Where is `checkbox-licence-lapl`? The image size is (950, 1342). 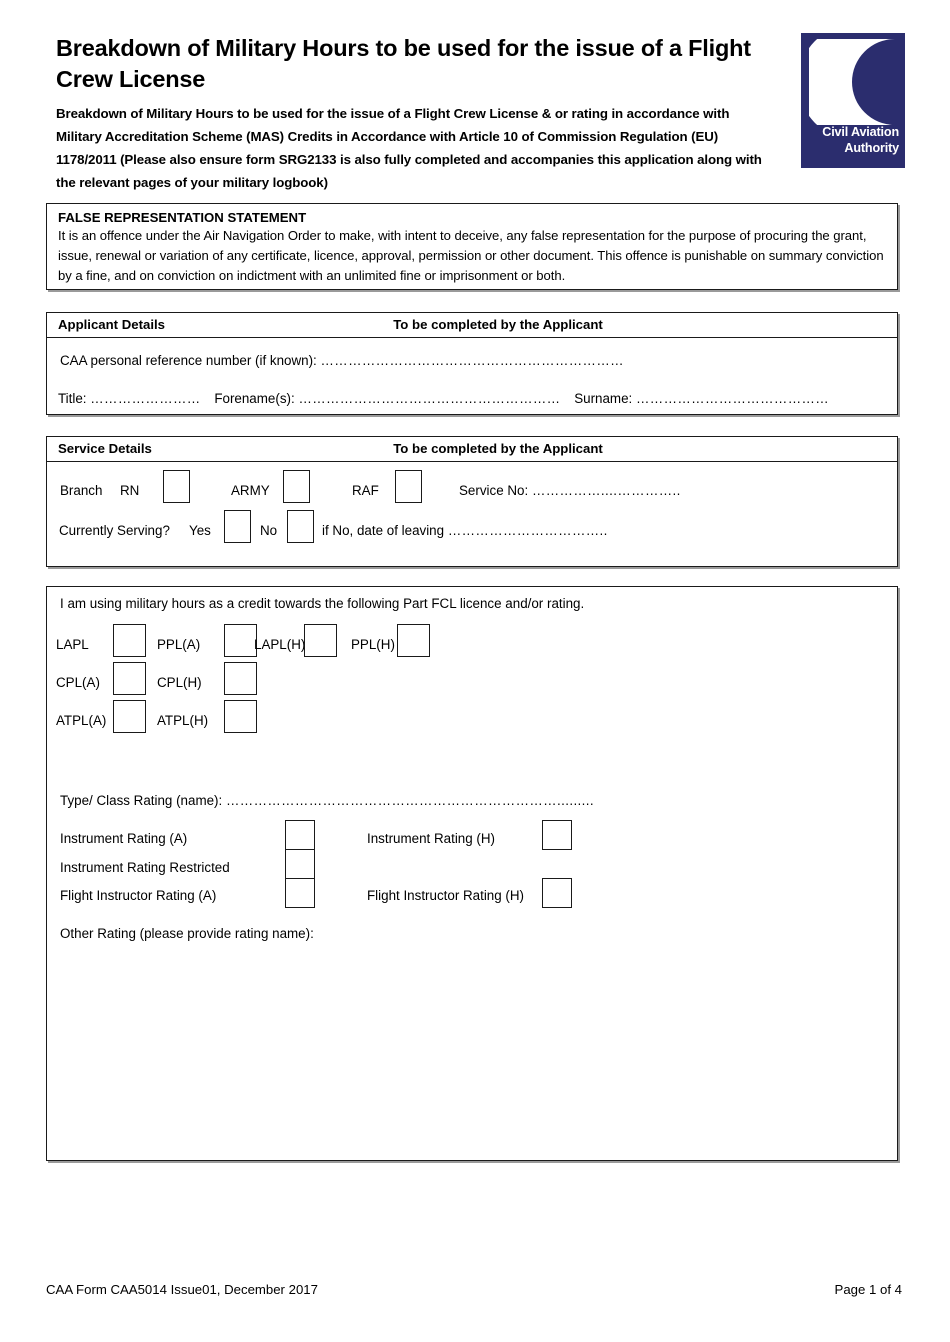
checkbox-licence-lapl is located at coordinates (129, 640).